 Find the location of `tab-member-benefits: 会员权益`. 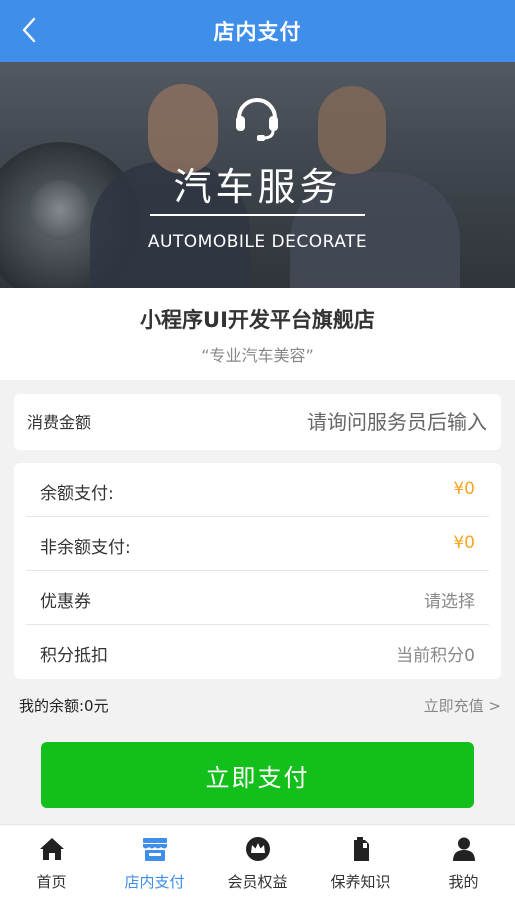

tab-member-benefits: 会员权益 is located at coordinates (257, 862).